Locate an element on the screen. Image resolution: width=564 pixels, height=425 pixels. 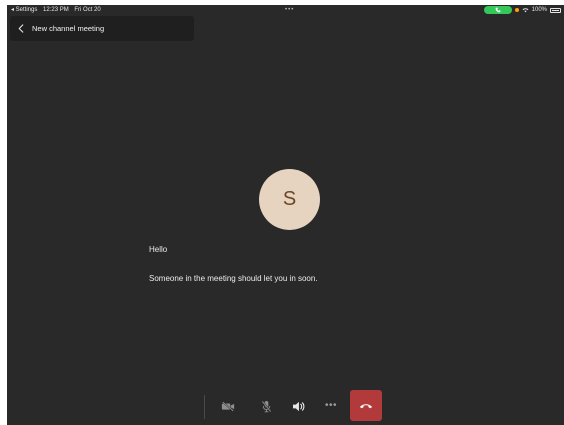
status-bar: ◂ Settings 12:23 PM Fri Oct 20 ••• 100% is located at coordinates (285, 10).